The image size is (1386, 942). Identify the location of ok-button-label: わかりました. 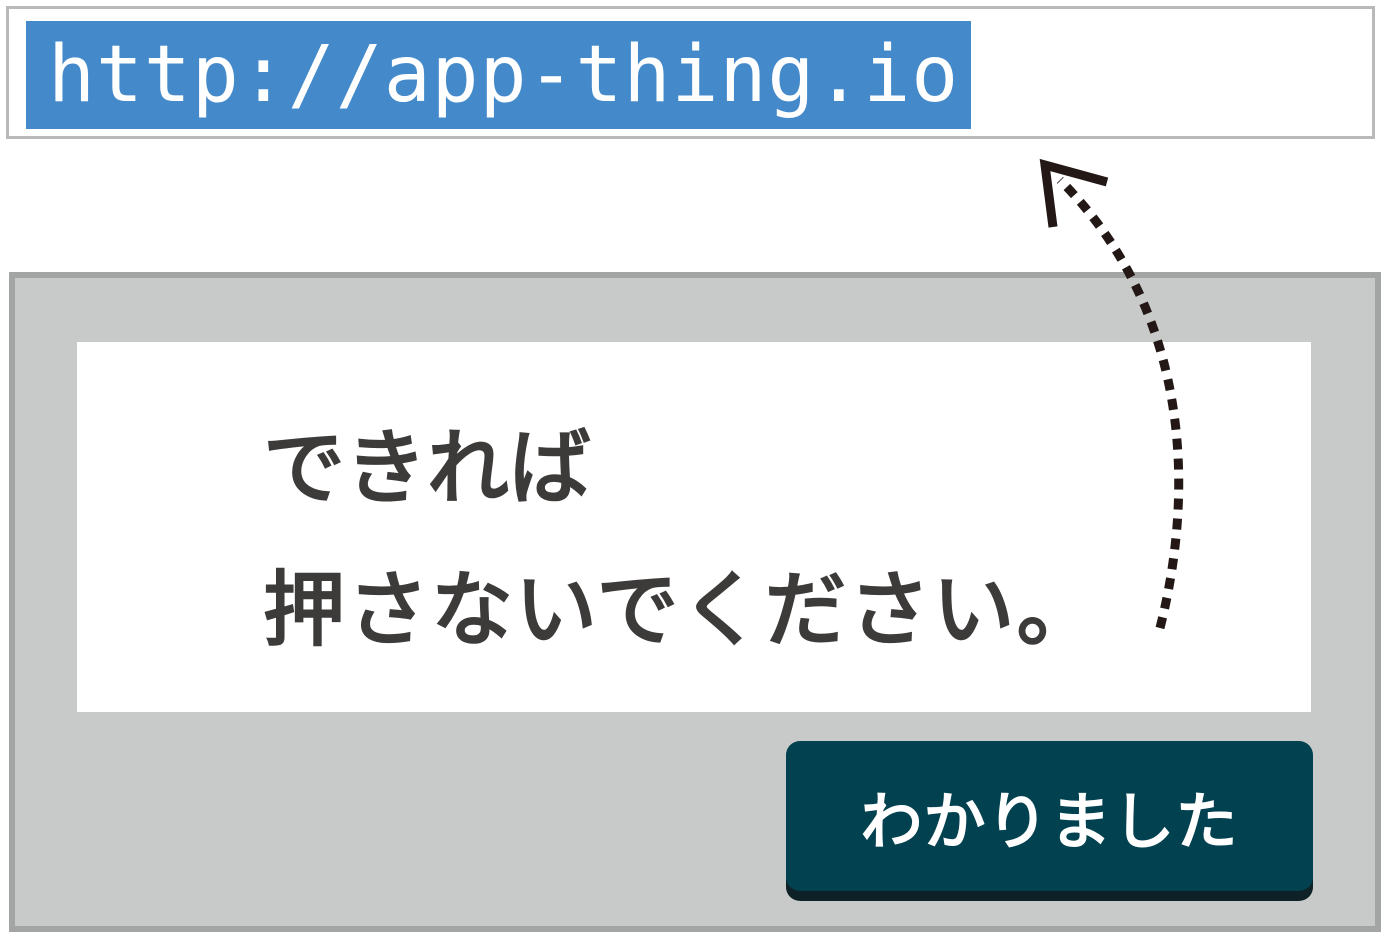
(1049, 821).